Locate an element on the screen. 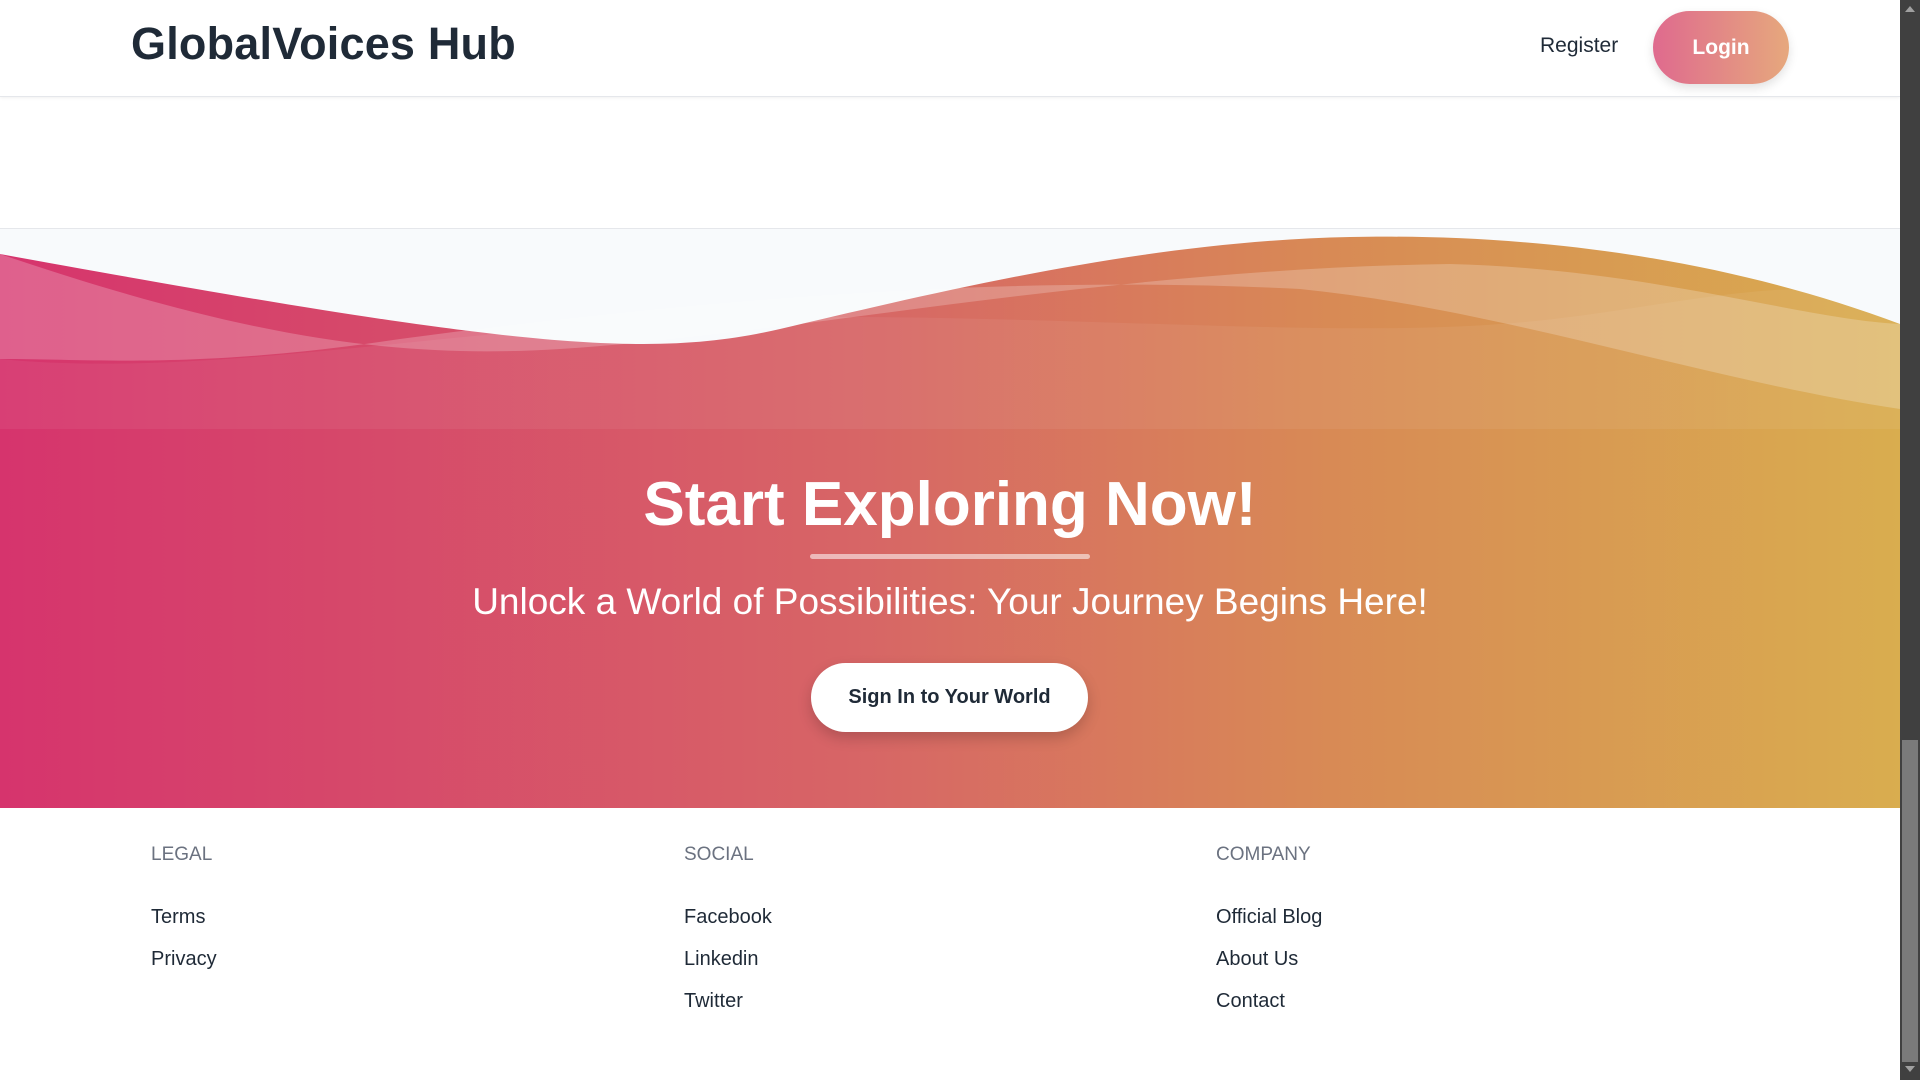 The image size is (1920, 1080). footer-heading: SOCIAL is located at coordinates (719, 854).